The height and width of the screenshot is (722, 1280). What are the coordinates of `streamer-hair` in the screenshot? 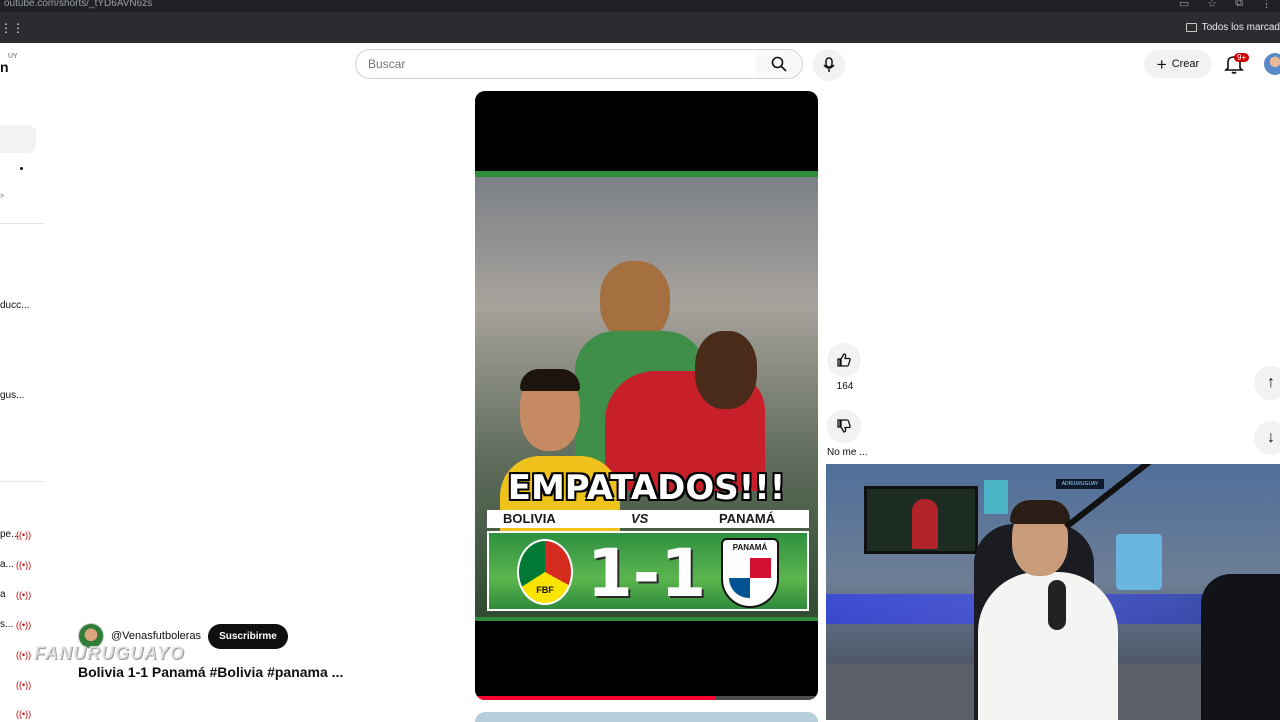 It's located at (1040, 512).